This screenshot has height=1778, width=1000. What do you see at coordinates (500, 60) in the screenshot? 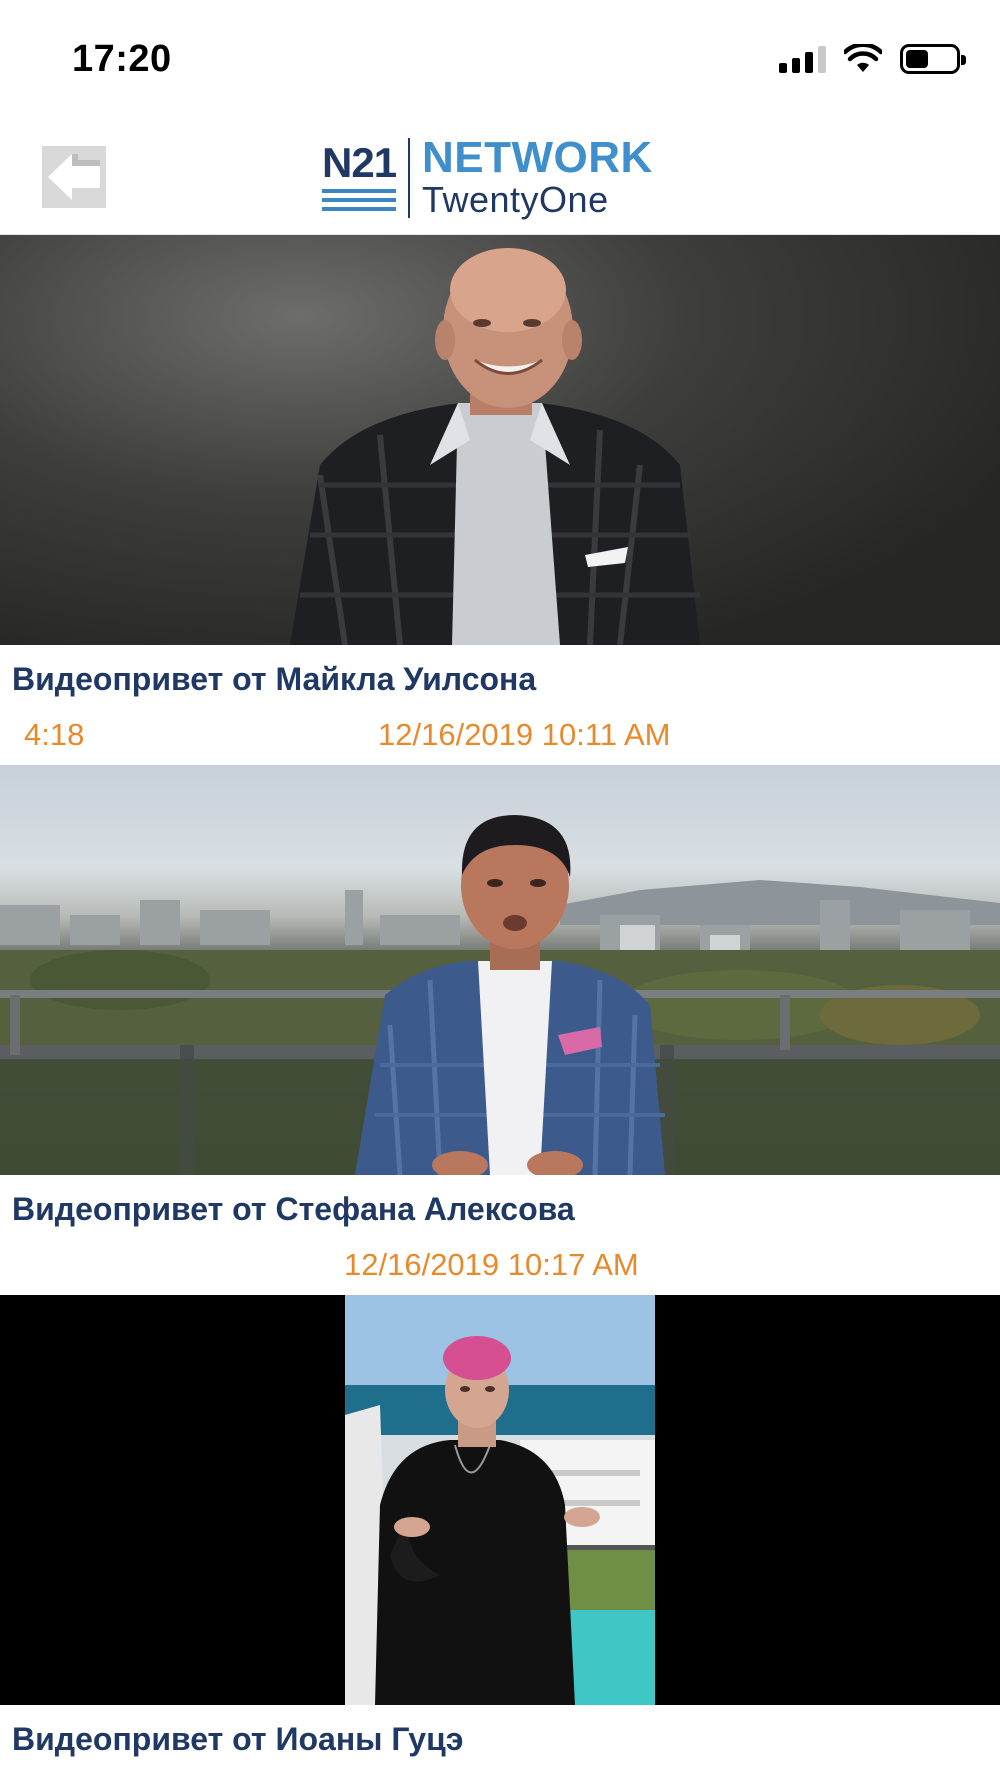
I see `status-bar: 17:20` at bounding box center [500, 60].